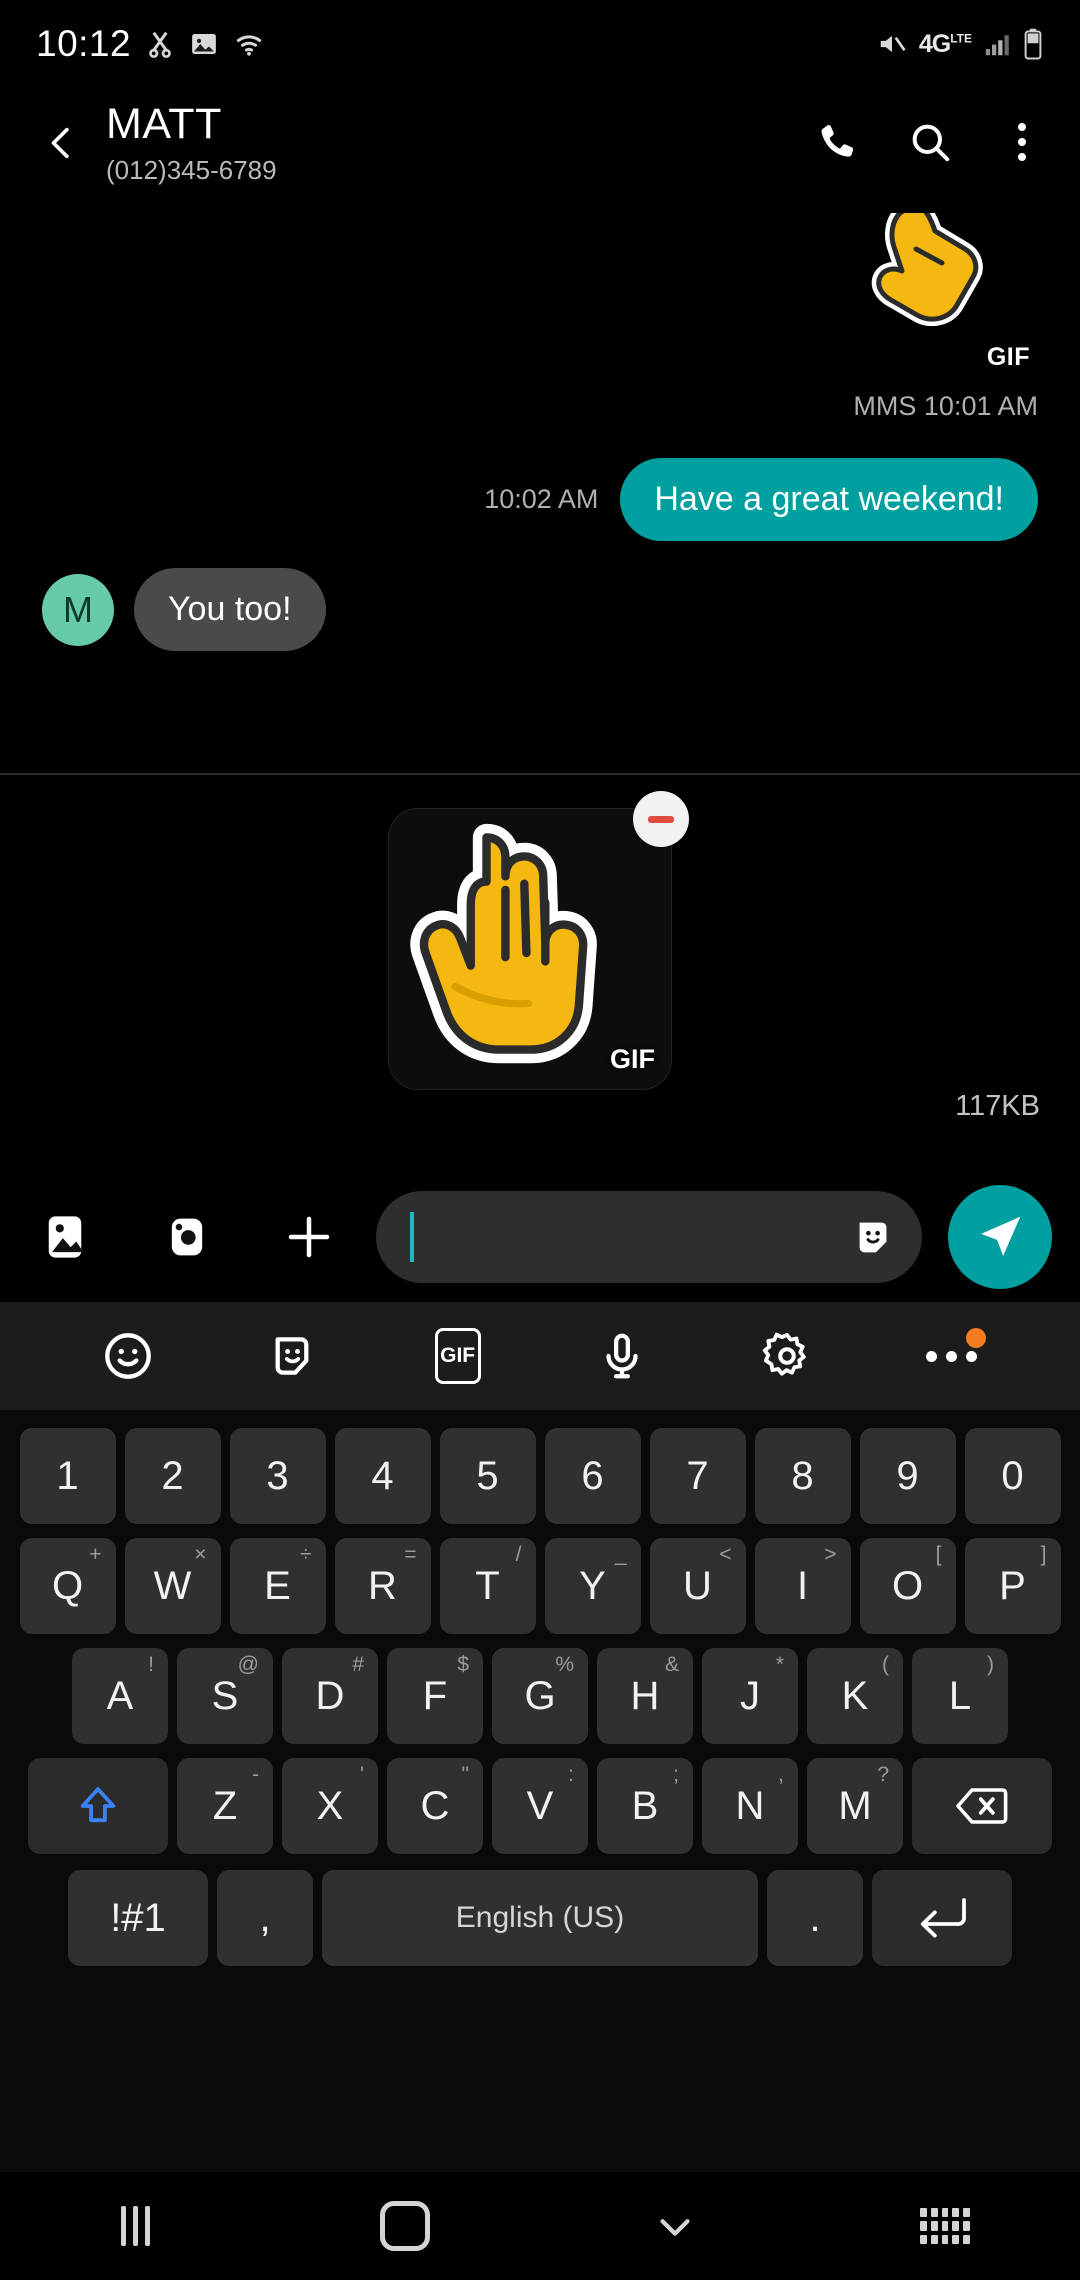 The image size is (1080, 2280). I want to click on back-button, so click(61, 143).